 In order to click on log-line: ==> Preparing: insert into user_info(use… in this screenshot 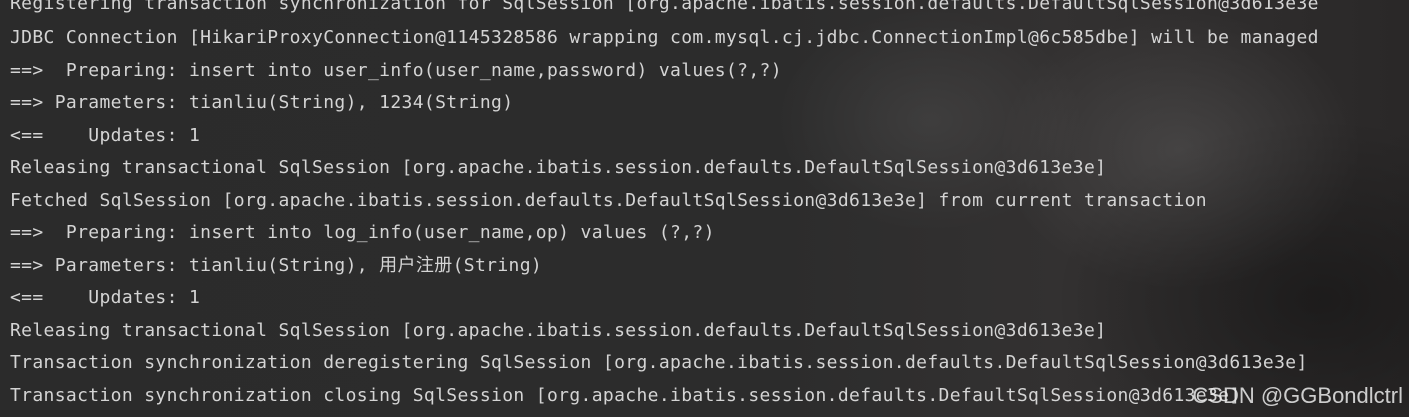, I will do `click(396, 70)`.